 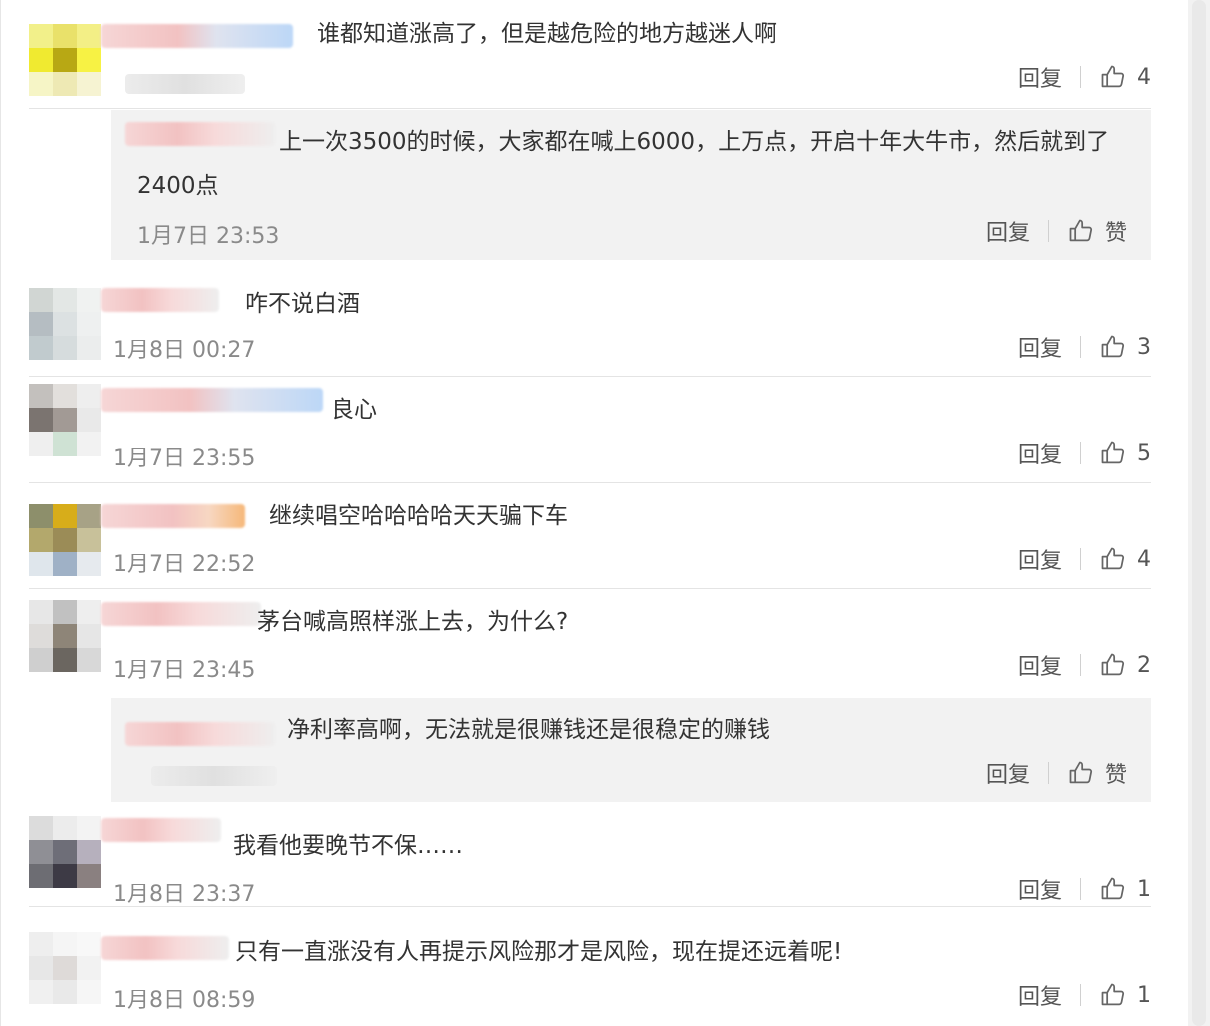 What do you see at coordinates (590, 323) in the screenshot?
I see `comment-item: 咋不说白酒 1月8日 00:27 回复 3` at bounding box center [590, 323].